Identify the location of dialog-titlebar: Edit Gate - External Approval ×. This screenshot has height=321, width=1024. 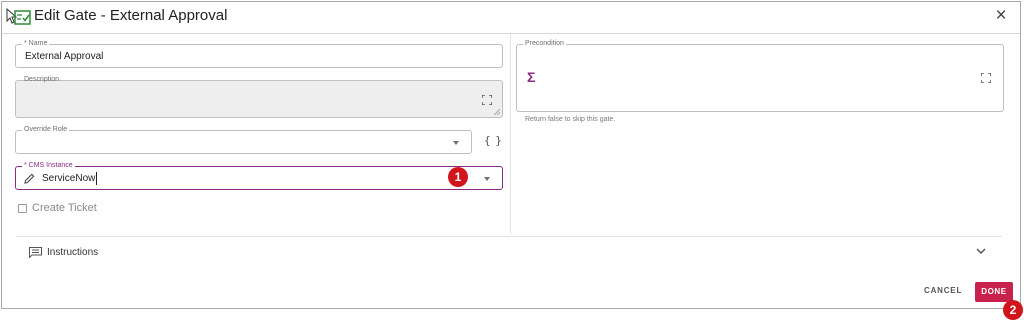
(511, 17).